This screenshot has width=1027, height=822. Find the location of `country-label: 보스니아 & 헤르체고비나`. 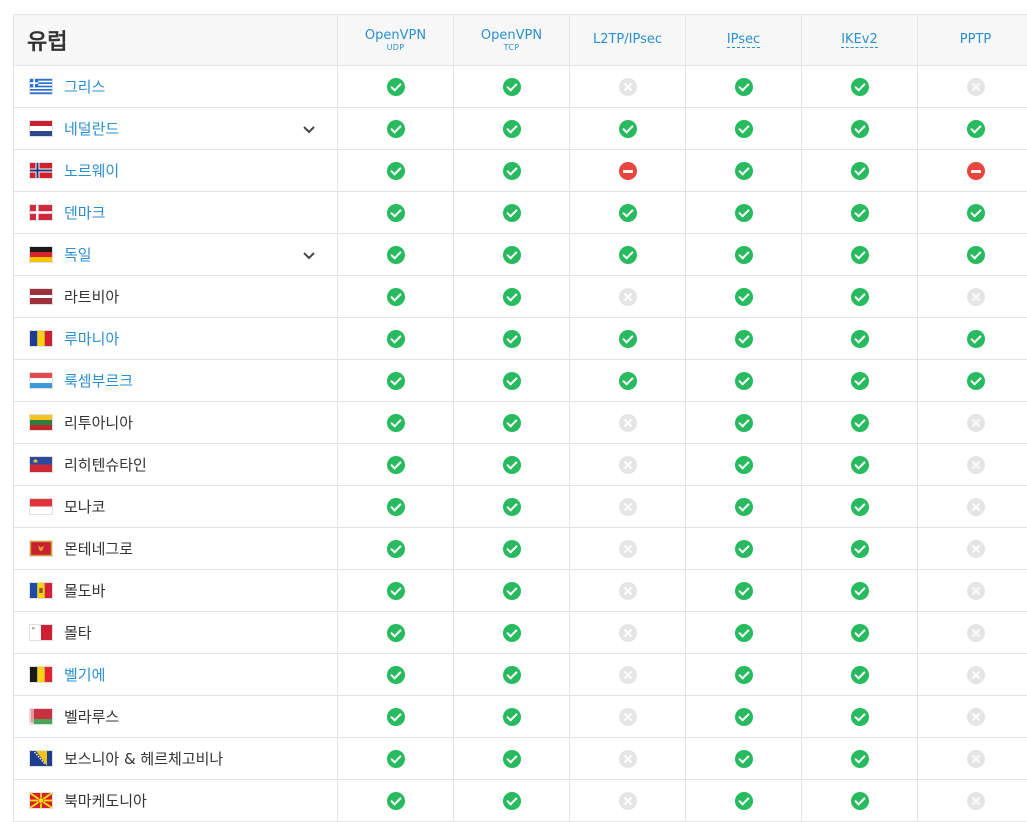

country-label: 보스니아 & 헤르체고비나 is located at coordinates (183, 758).